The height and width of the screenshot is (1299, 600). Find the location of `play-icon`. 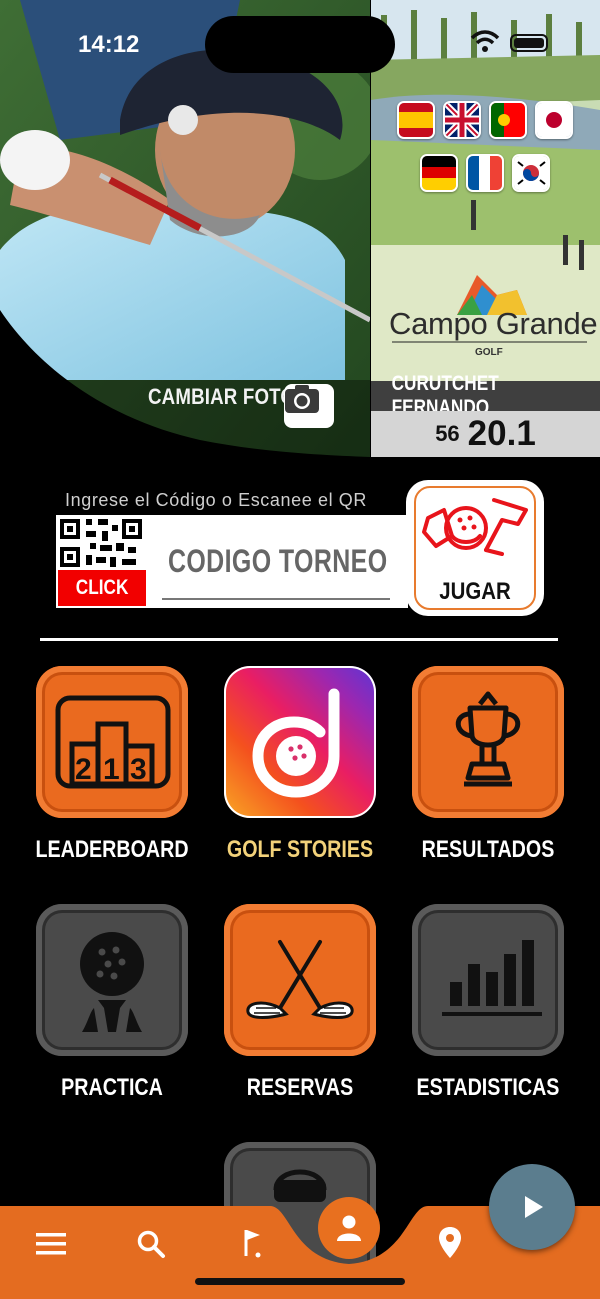

play-icon is located at coordinates (534, 1207).